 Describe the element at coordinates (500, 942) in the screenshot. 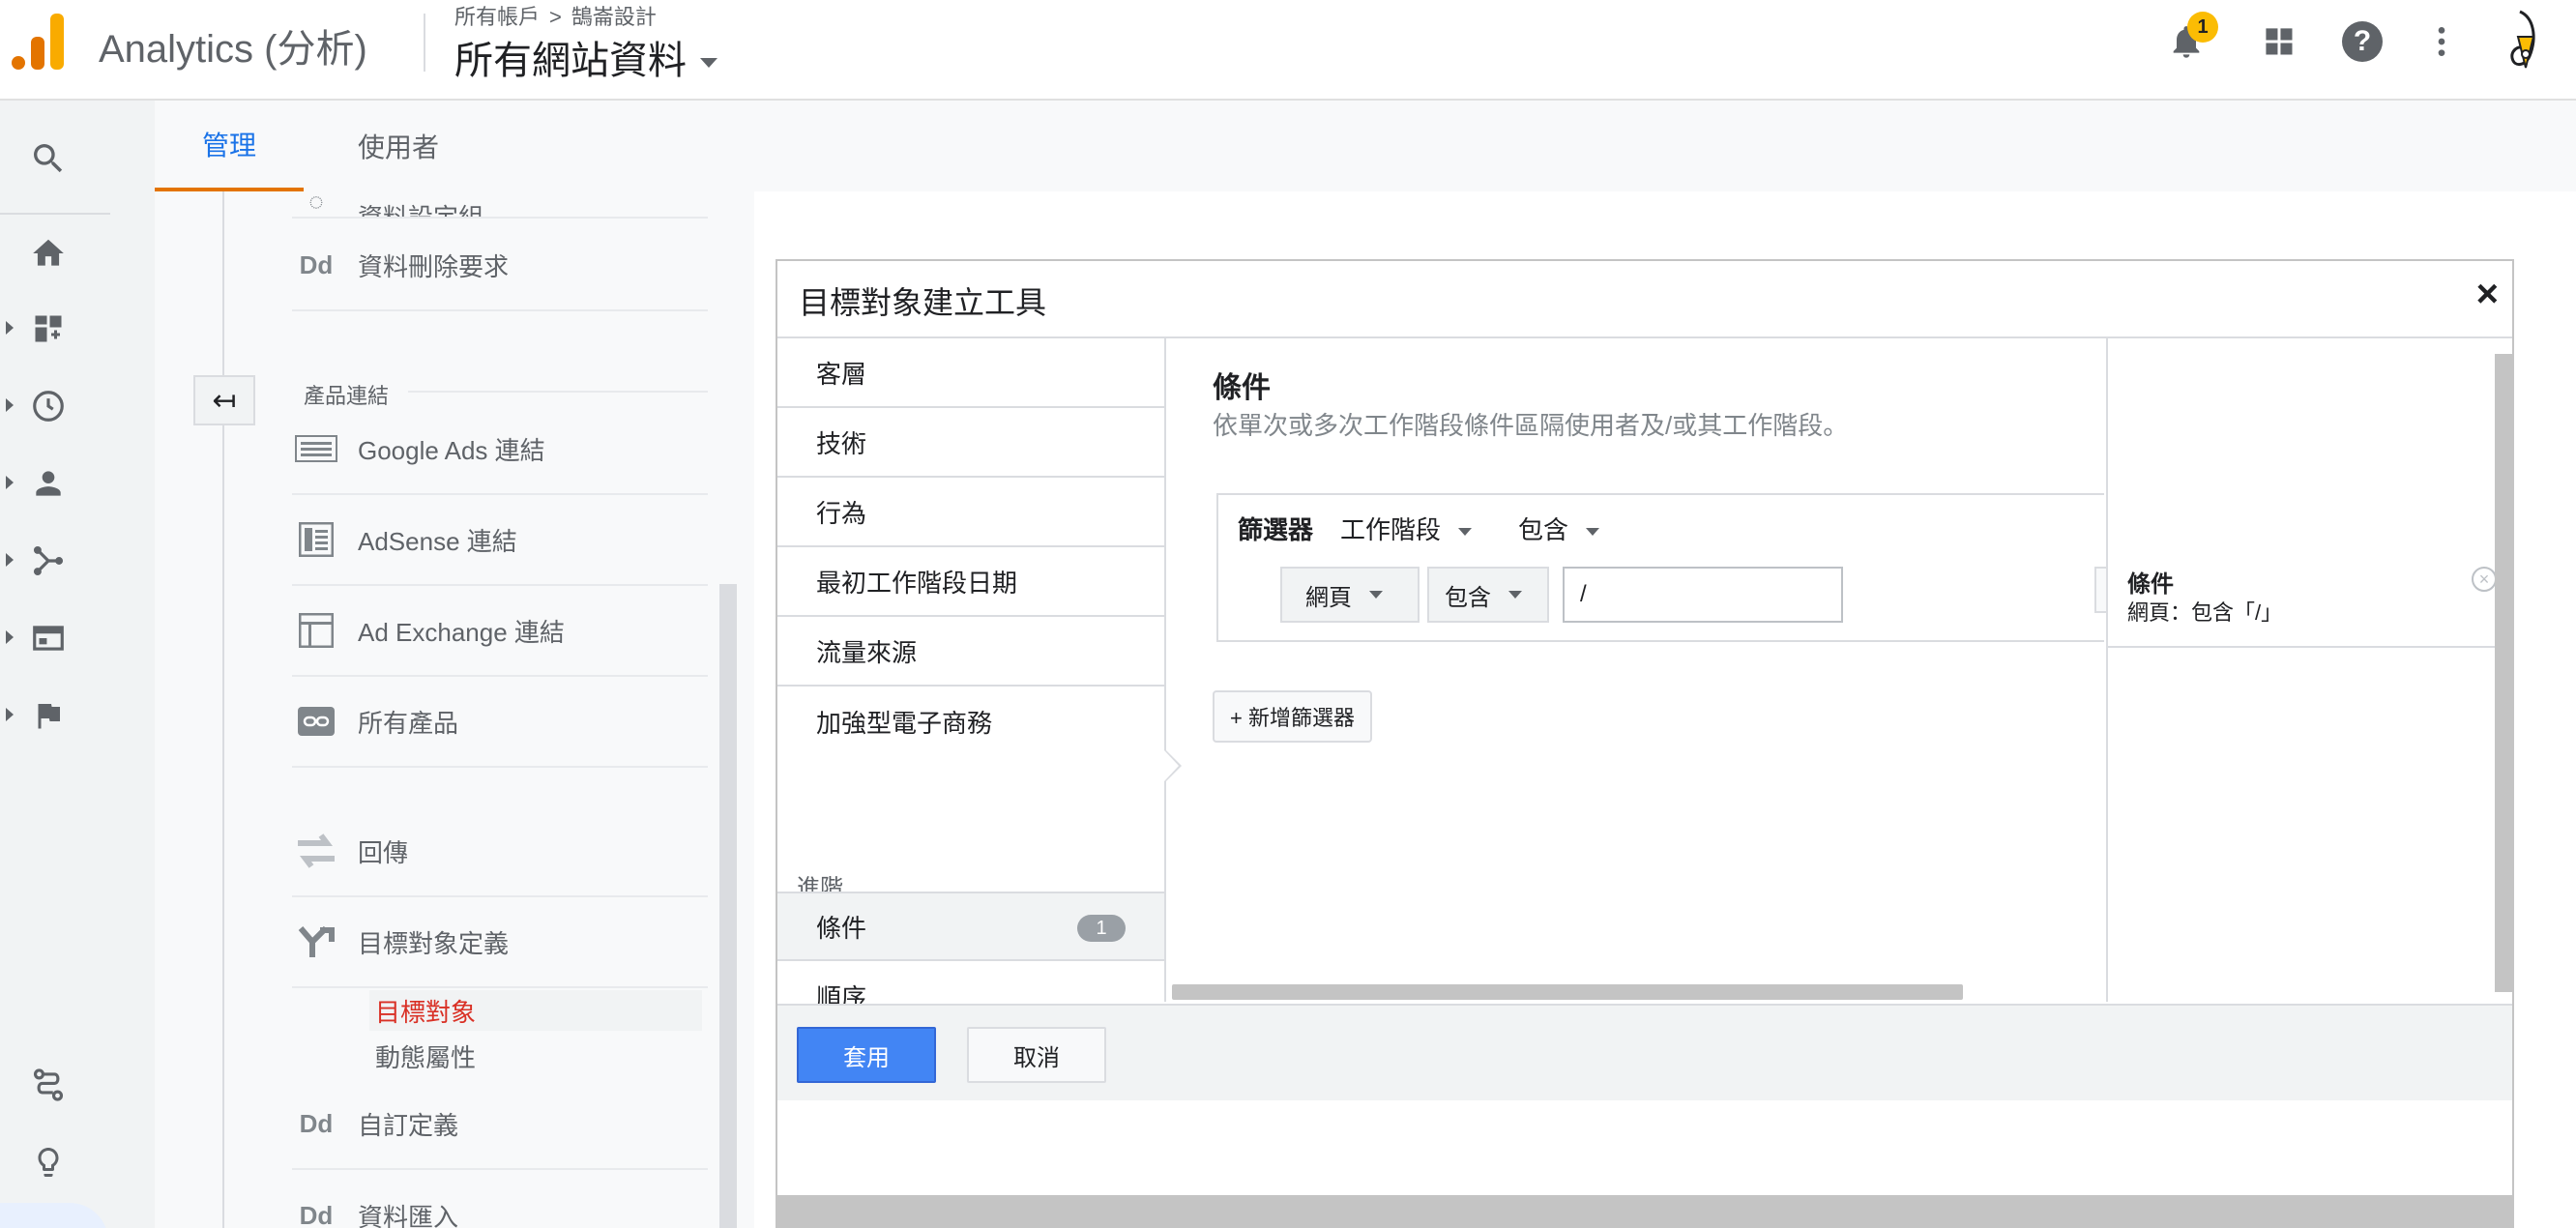

I see `admin-item-audience-definitions: 目標對象定義` at that location.